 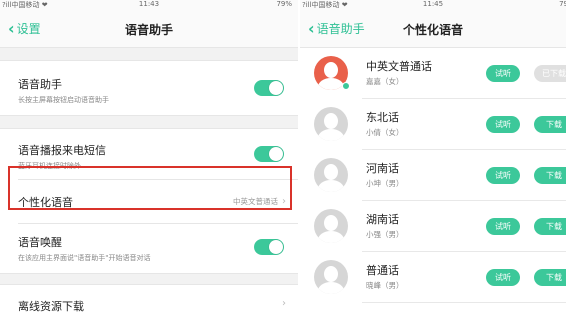 What do you see at coordinates (84, 258) in the screenshot?
I see `wake-sub: 在该应用主界面说"语音助手"开始语音对话` at bounding box center [84, 258].